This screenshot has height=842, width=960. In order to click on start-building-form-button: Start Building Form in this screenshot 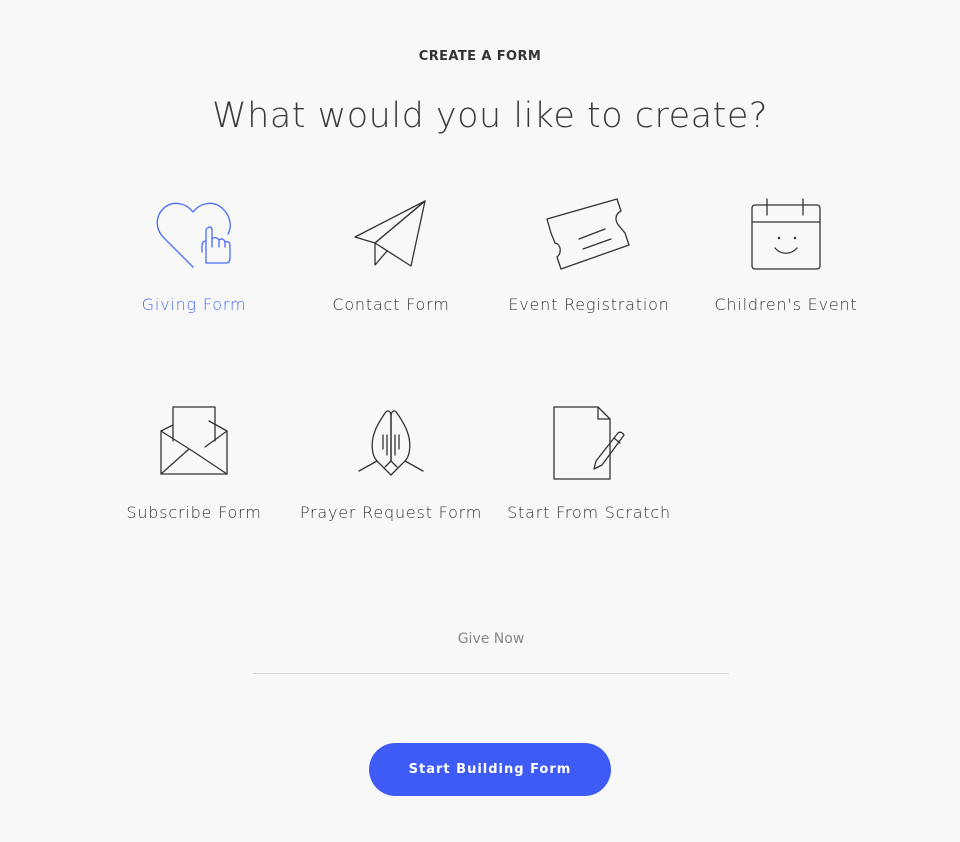, I will do `click(490, 769)`.